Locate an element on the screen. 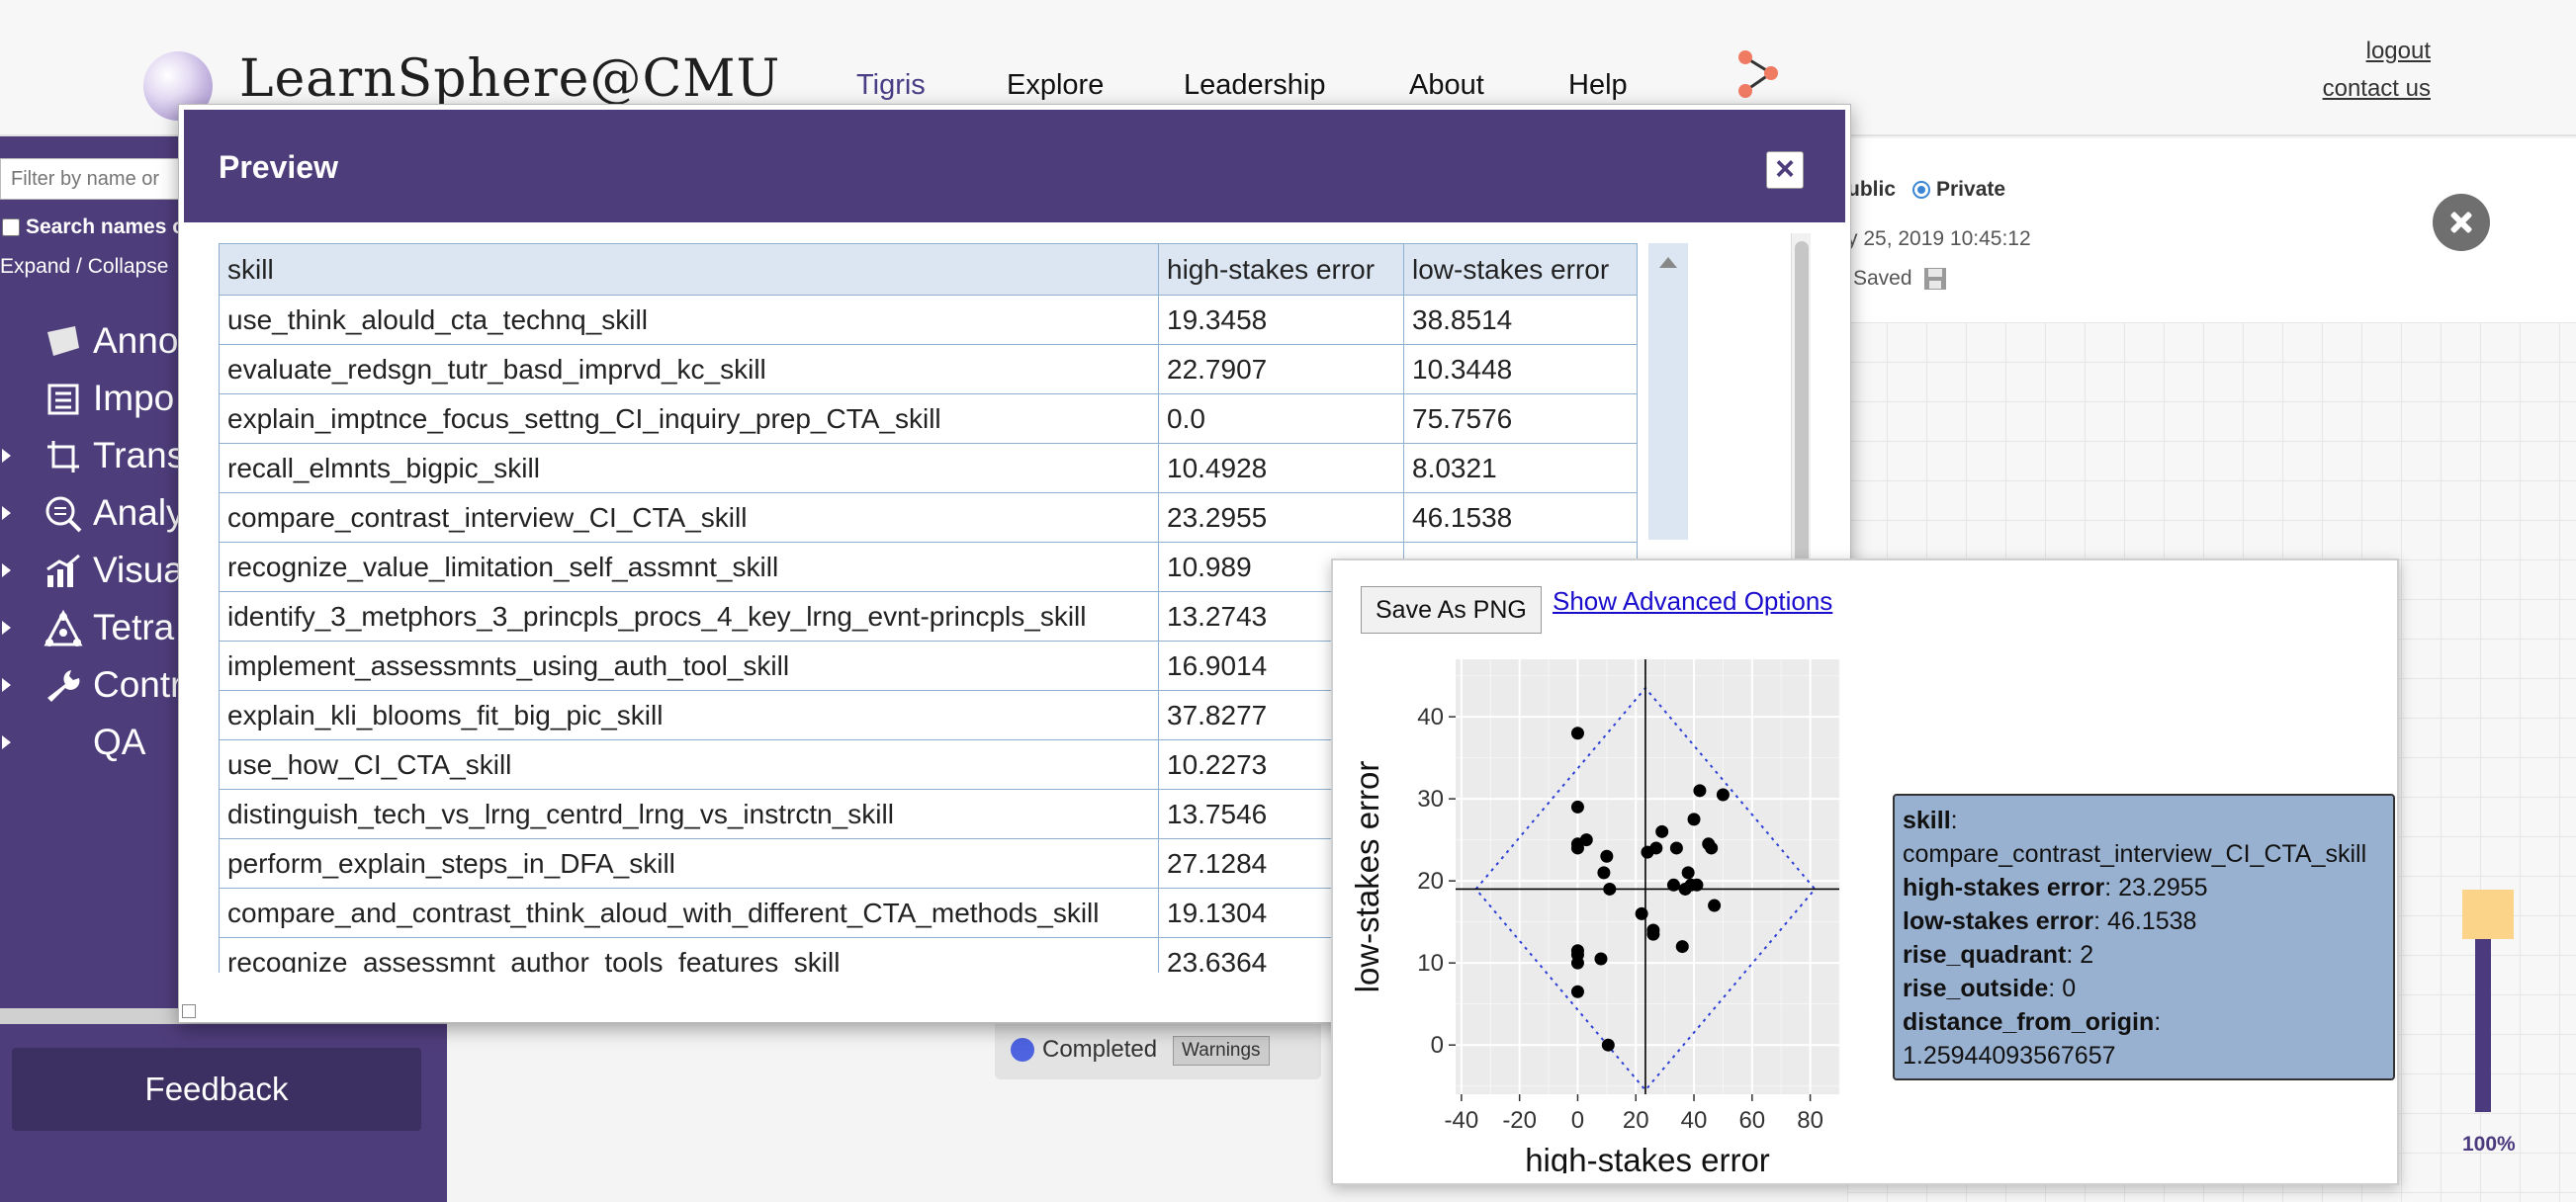 The image size is (2576, 1202). high-stakes-cell: 10.4928 is located at coordinates (1281, 468).